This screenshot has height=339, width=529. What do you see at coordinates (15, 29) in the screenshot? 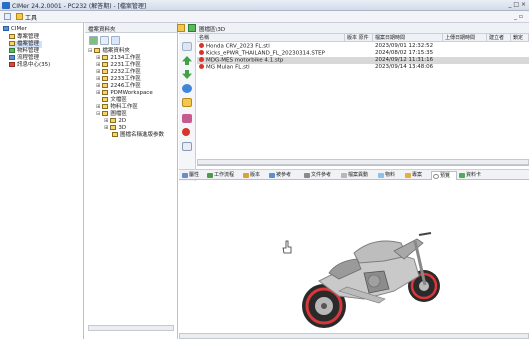
I see `nav-root: CIMer` at bounding box center [15, 29].